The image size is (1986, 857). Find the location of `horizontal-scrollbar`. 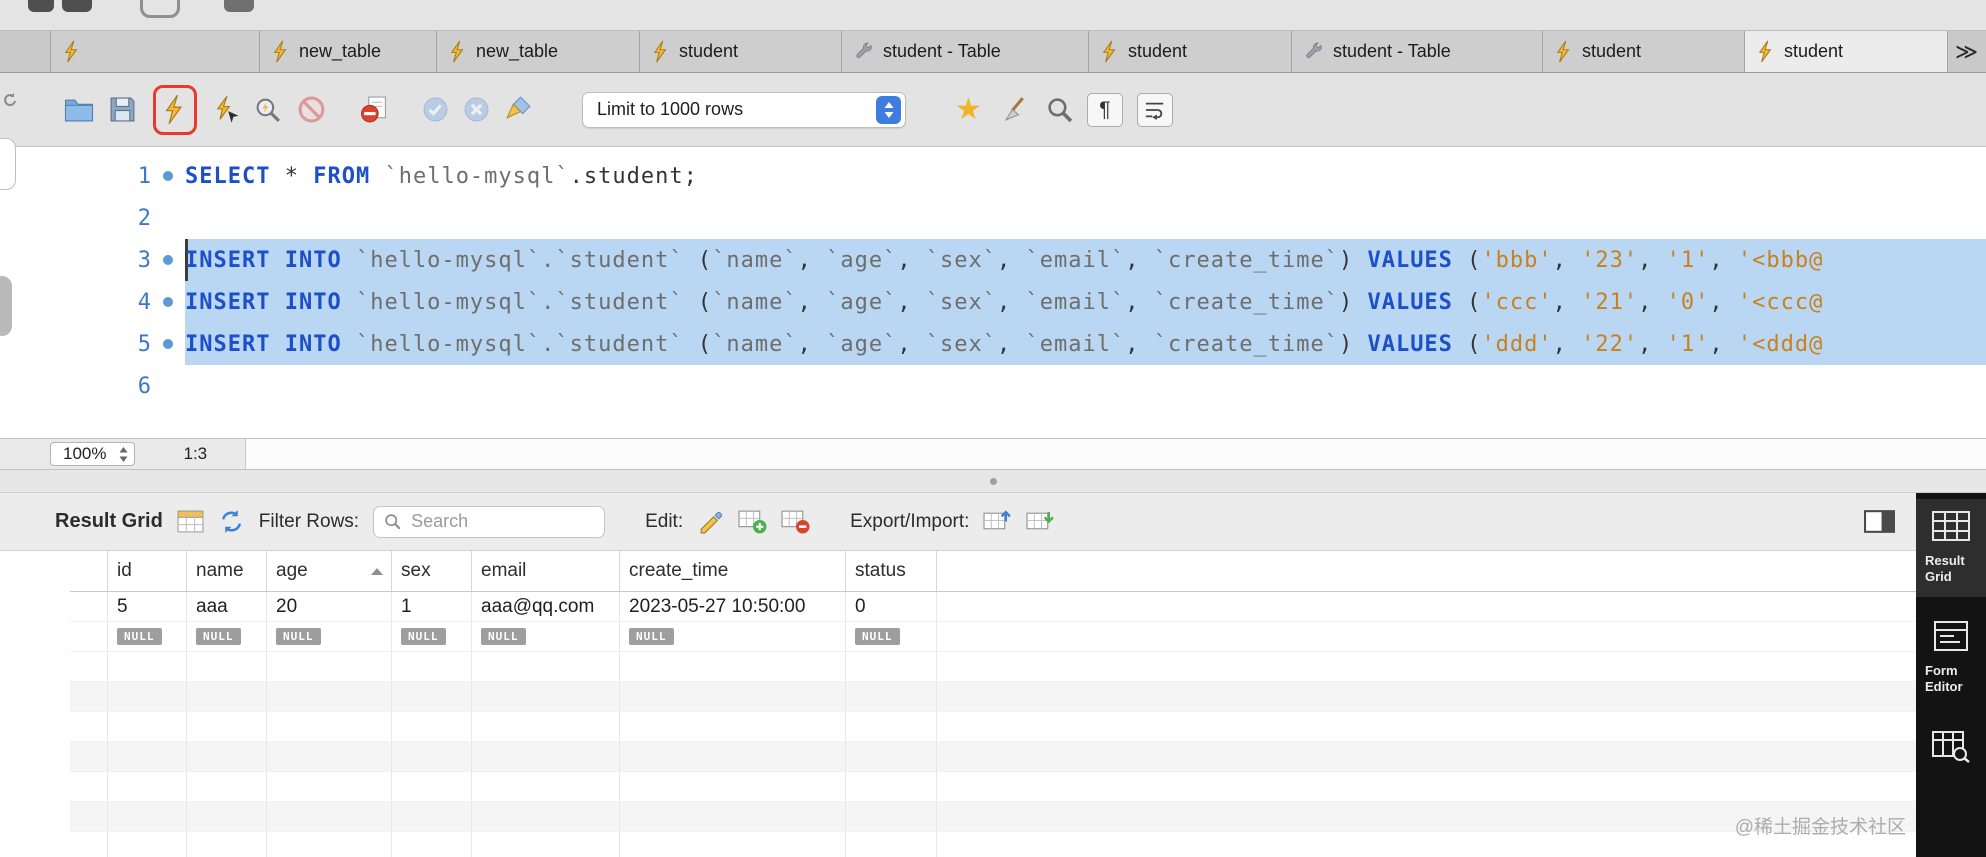

horizontal-scrollbar is located at coordinates (1115, 454).